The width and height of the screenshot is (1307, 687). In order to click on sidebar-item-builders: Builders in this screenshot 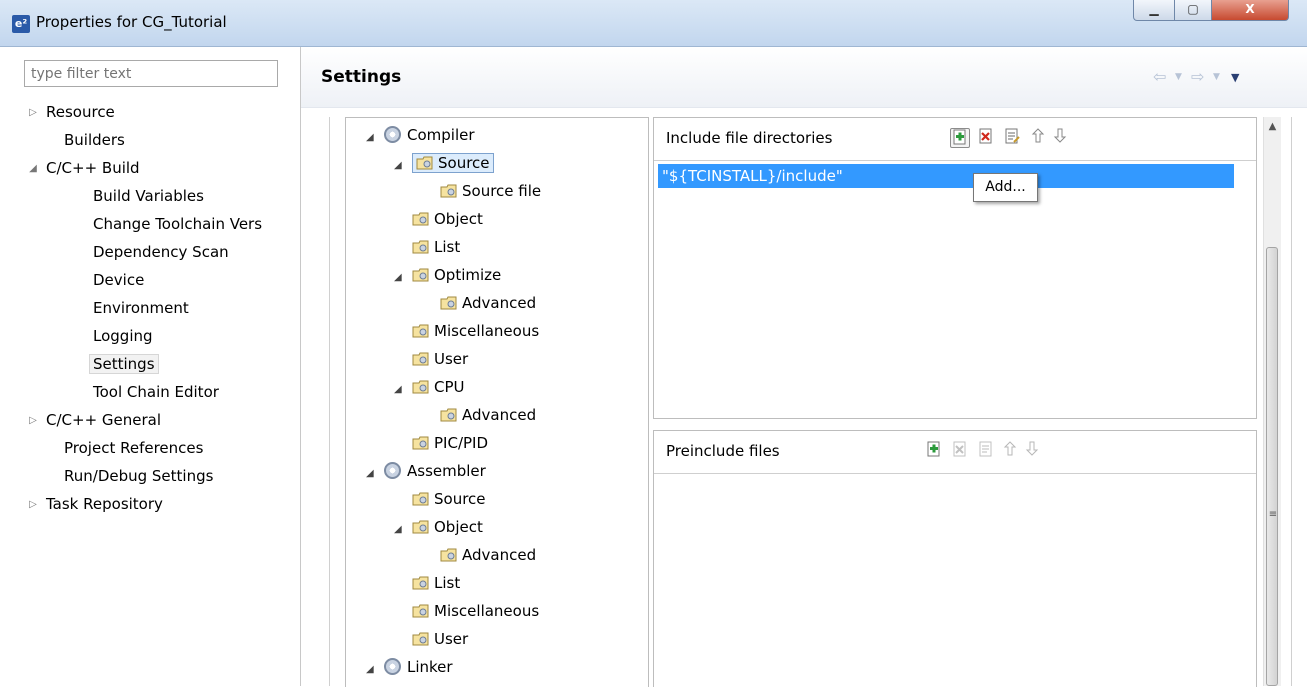, I will do `click(94, 140)`.